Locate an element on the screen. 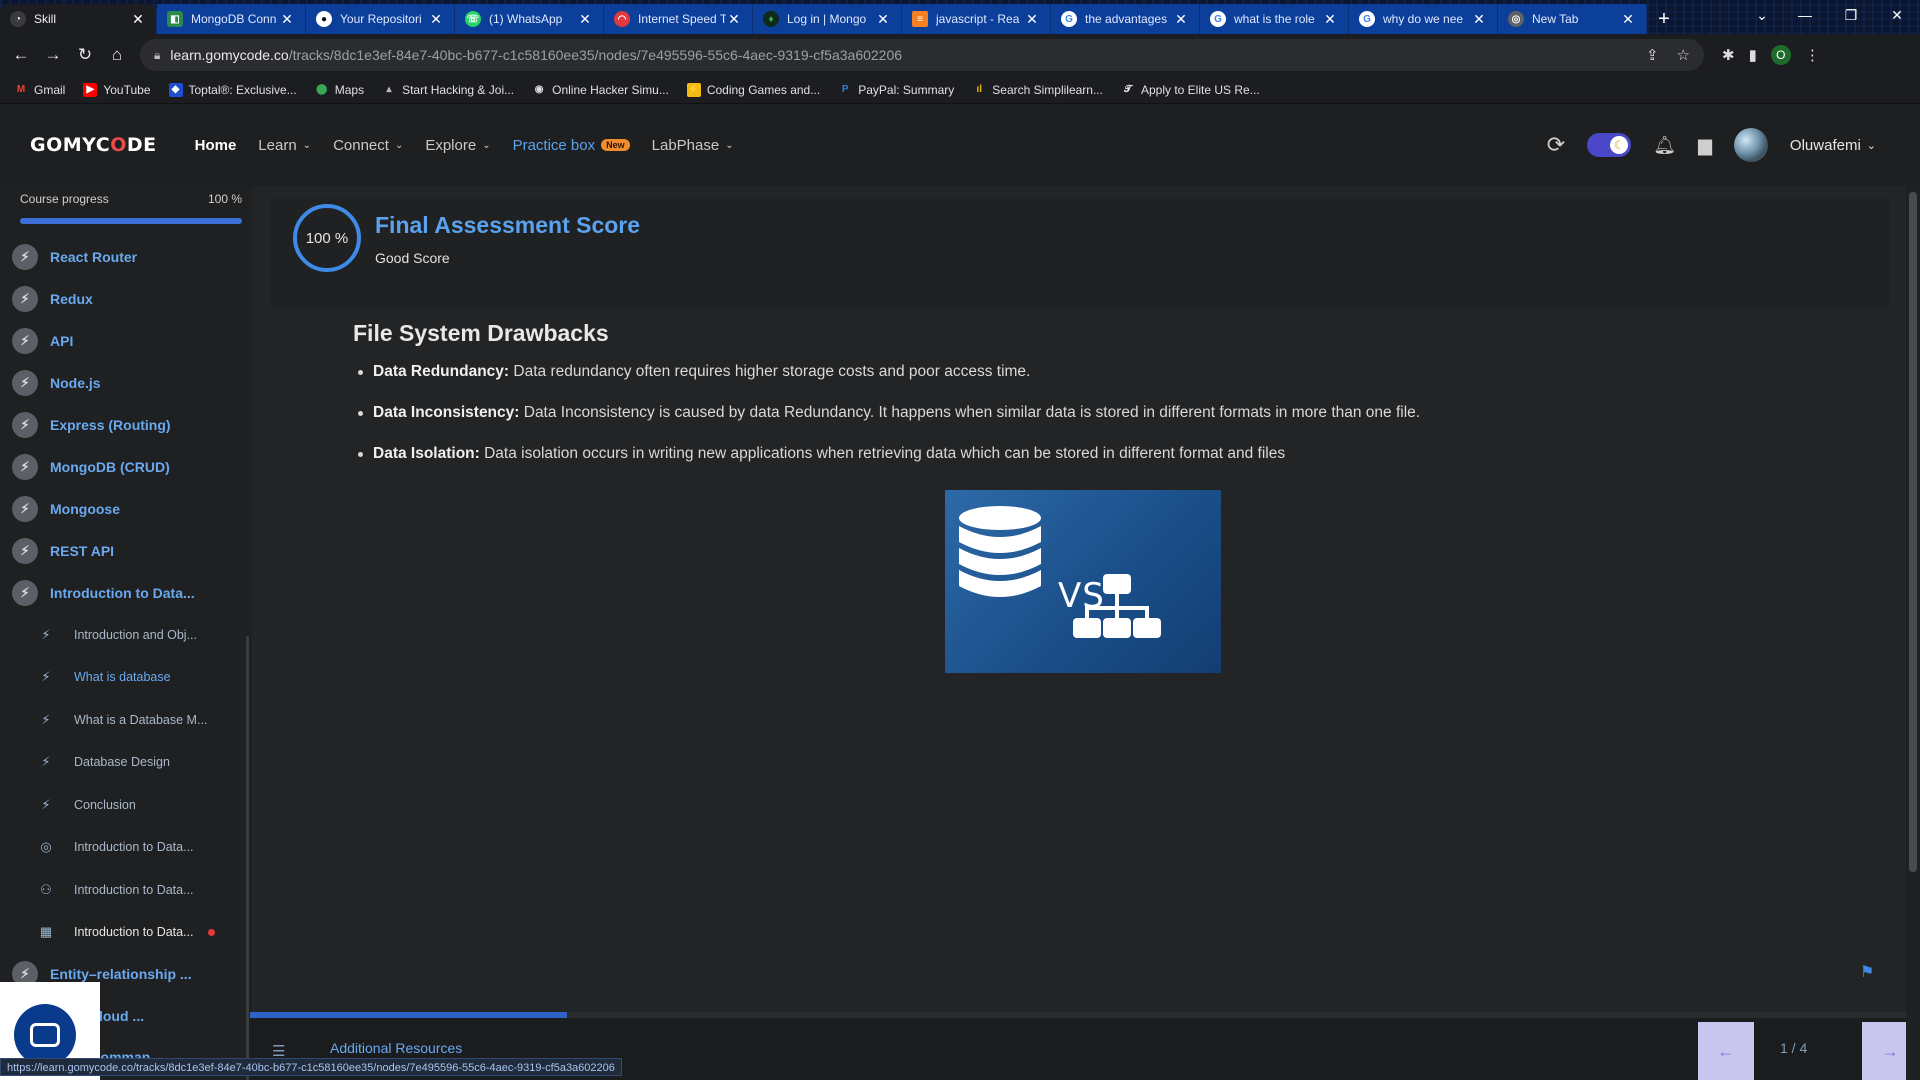  nav-connect: Connect ⌄ is located at coordinates (368, 145).